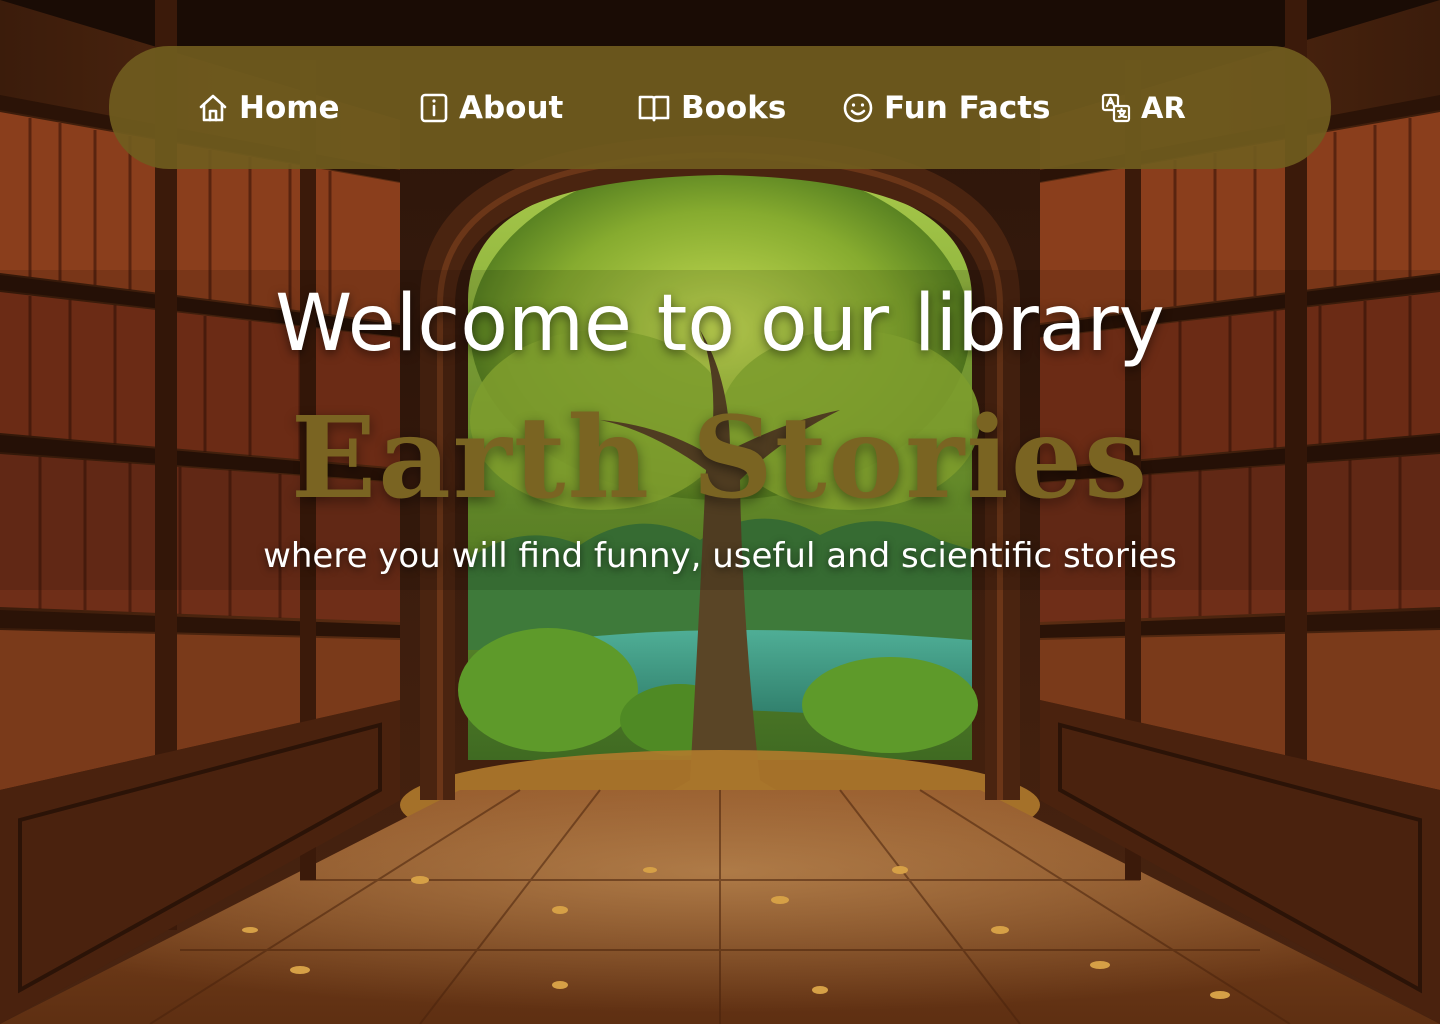 Image resolution: width=1440 pixels, height=1024 pixels. Describe the element at coordinates (434, 108) in the screenshot. I see `info-icon` at that location.